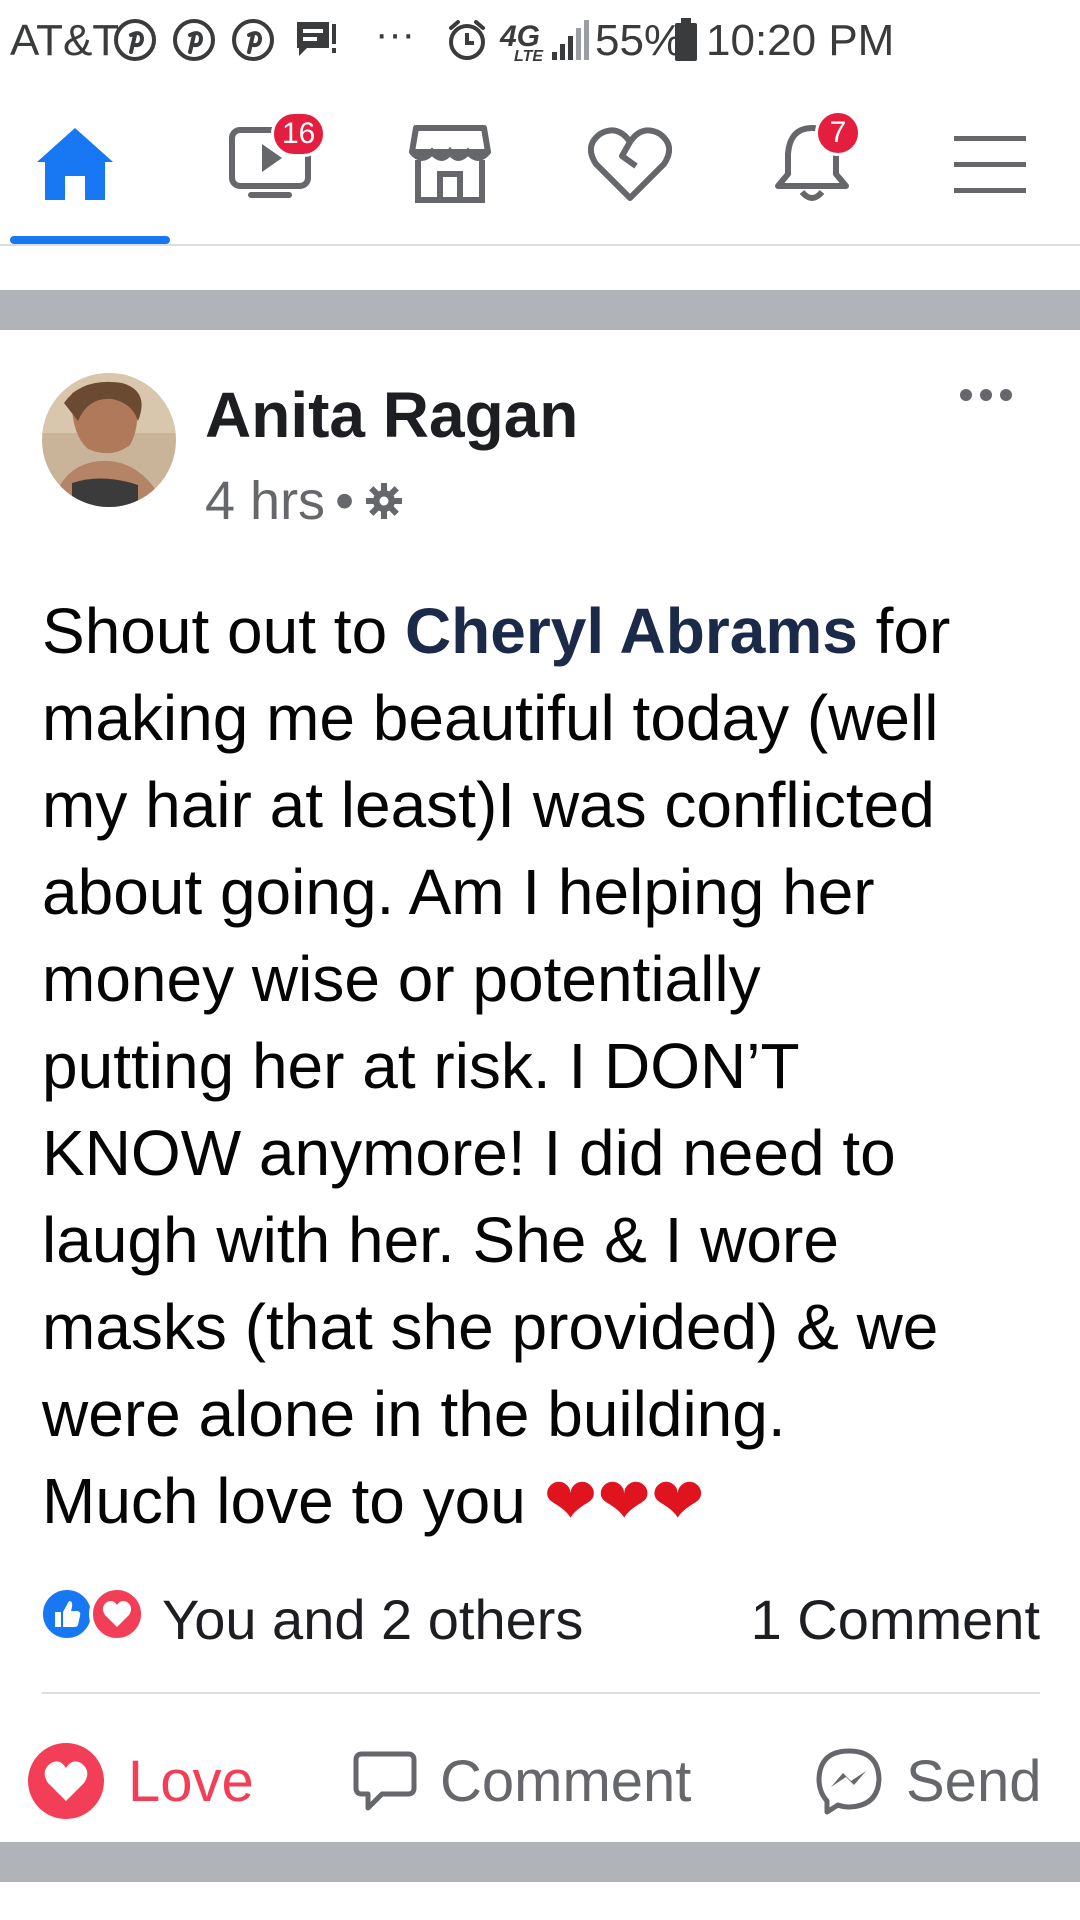 The height and width of the screenshot is (1920, 1080). Describe the element at coordinates (974, 1781) in the screenshot. I see `send-label: Send` at that location.